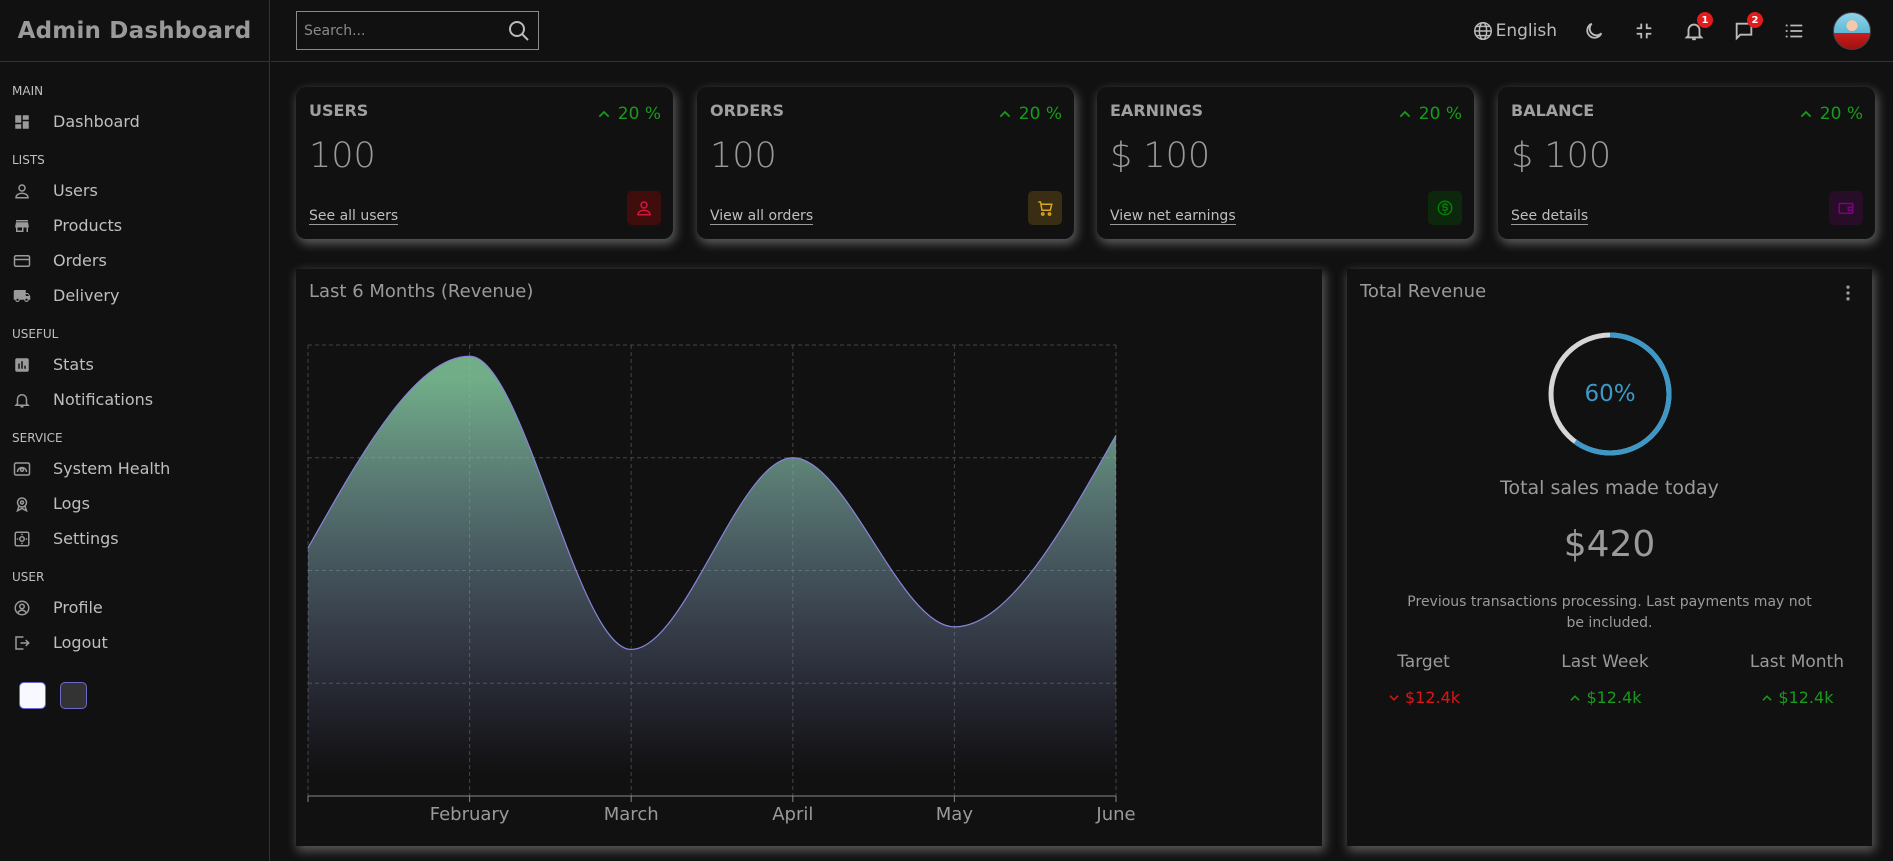  I want to click on light-theme-button, so click(32, 695).